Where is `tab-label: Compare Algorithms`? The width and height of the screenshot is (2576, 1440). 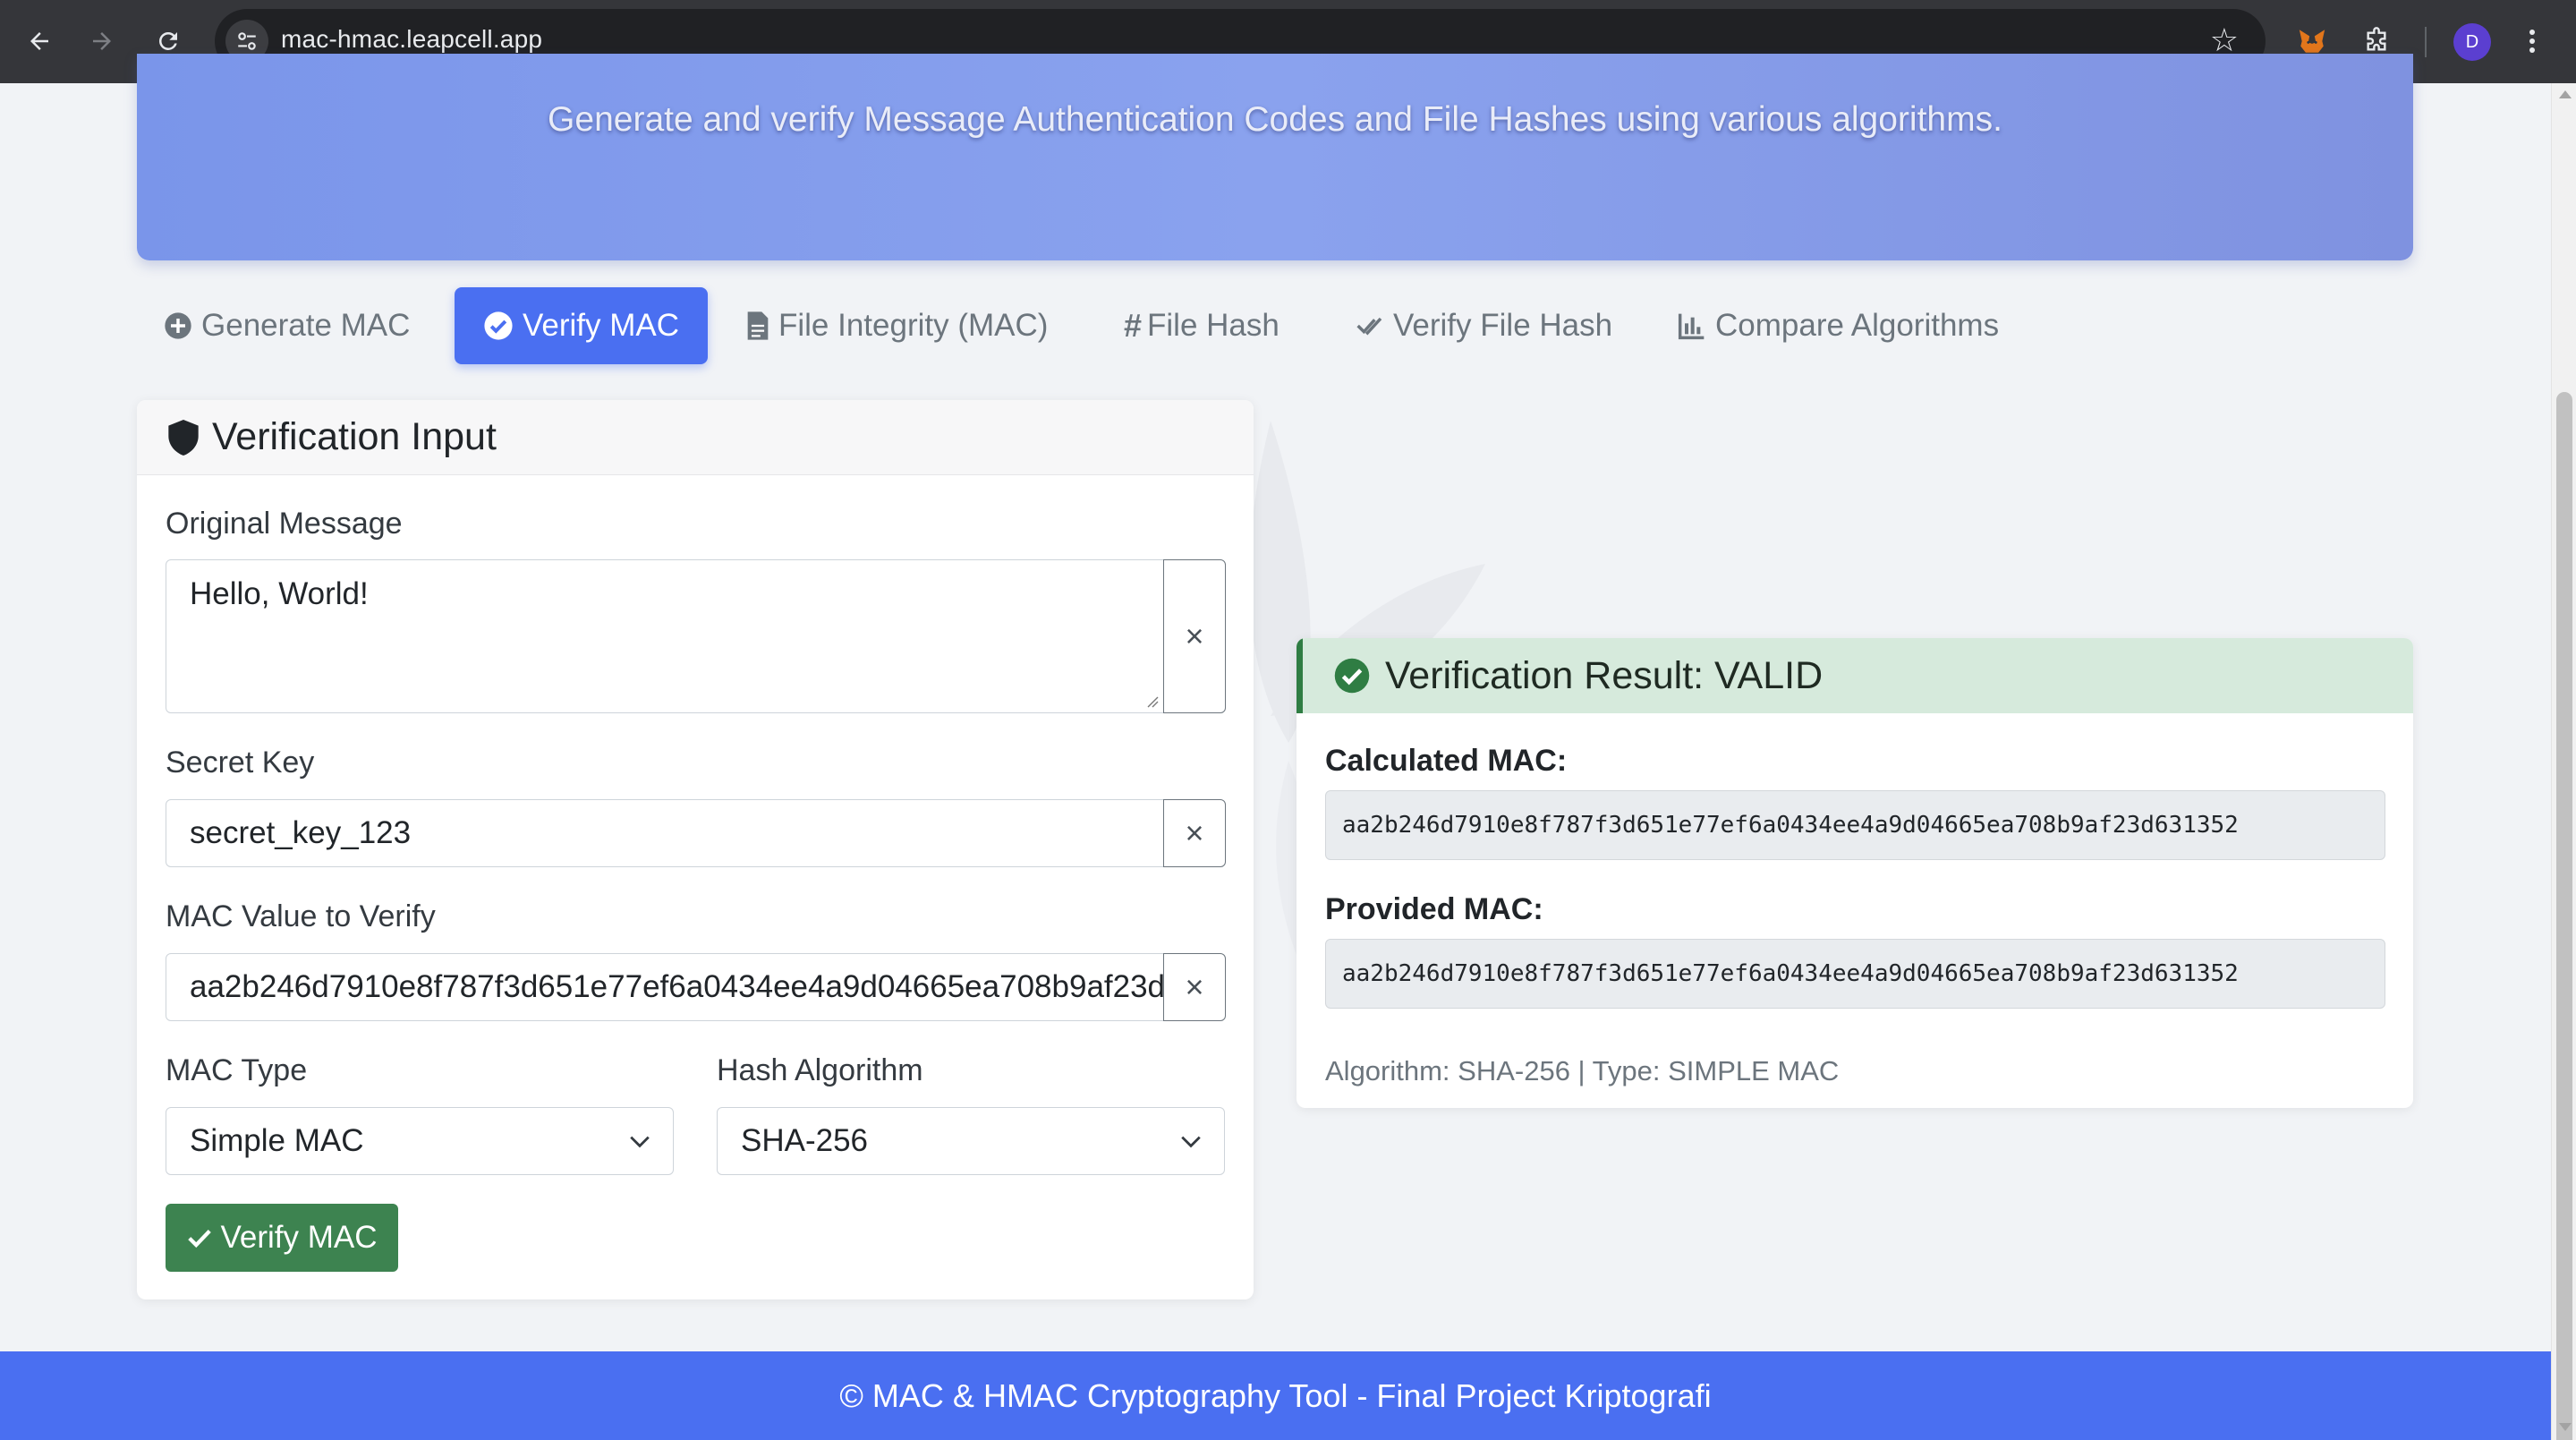 tab-label: Compare Algorithms is located at coordinates (1857, 325).